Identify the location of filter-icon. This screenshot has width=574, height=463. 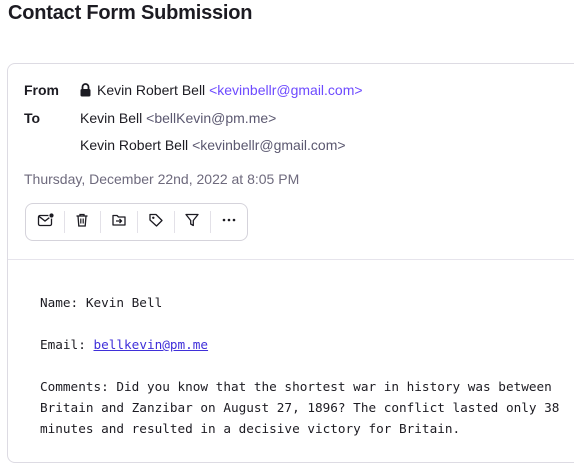
(192, 222).